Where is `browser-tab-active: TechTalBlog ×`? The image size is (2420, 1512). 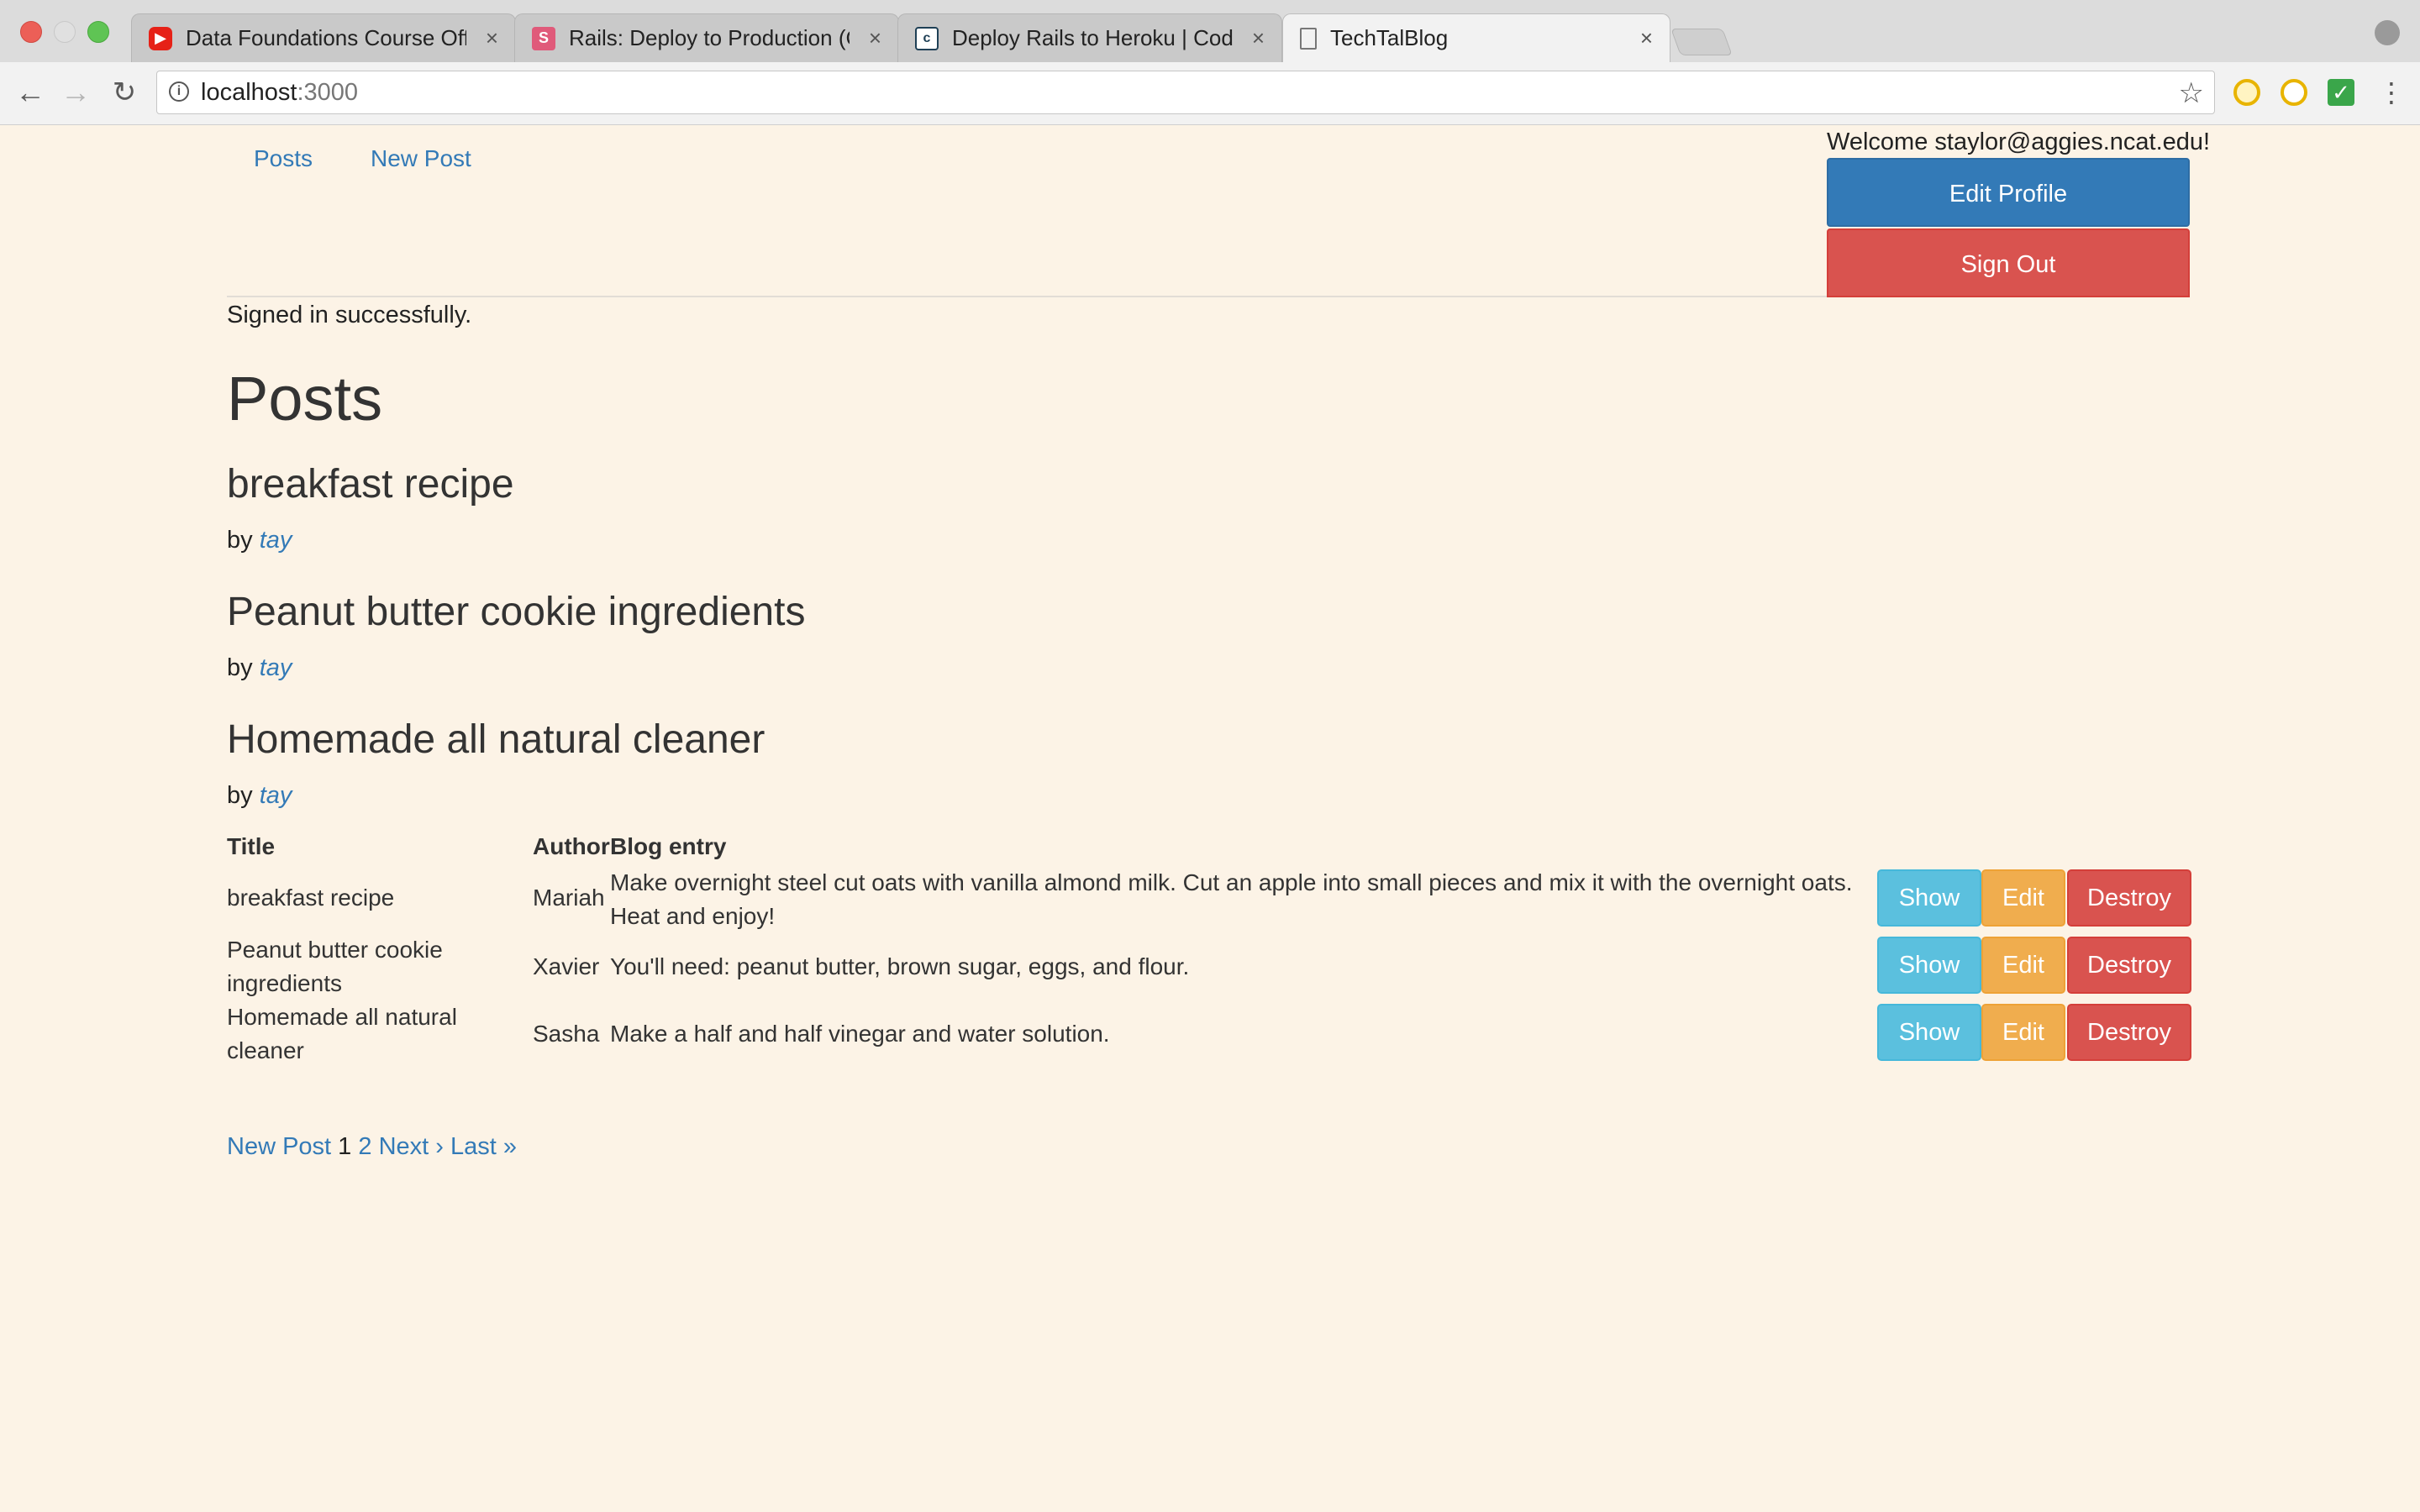
browser-tab-active: TechTalBlog × is located at coordinates (1476, 37).